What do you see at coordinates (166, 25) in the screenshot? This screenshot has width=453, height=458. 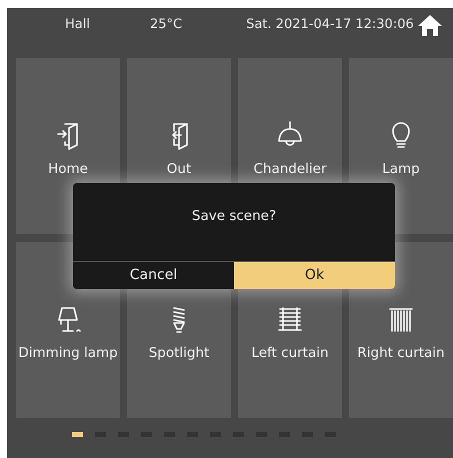 I see `temperature-label: 25°C` at bounding box center [166, 25].